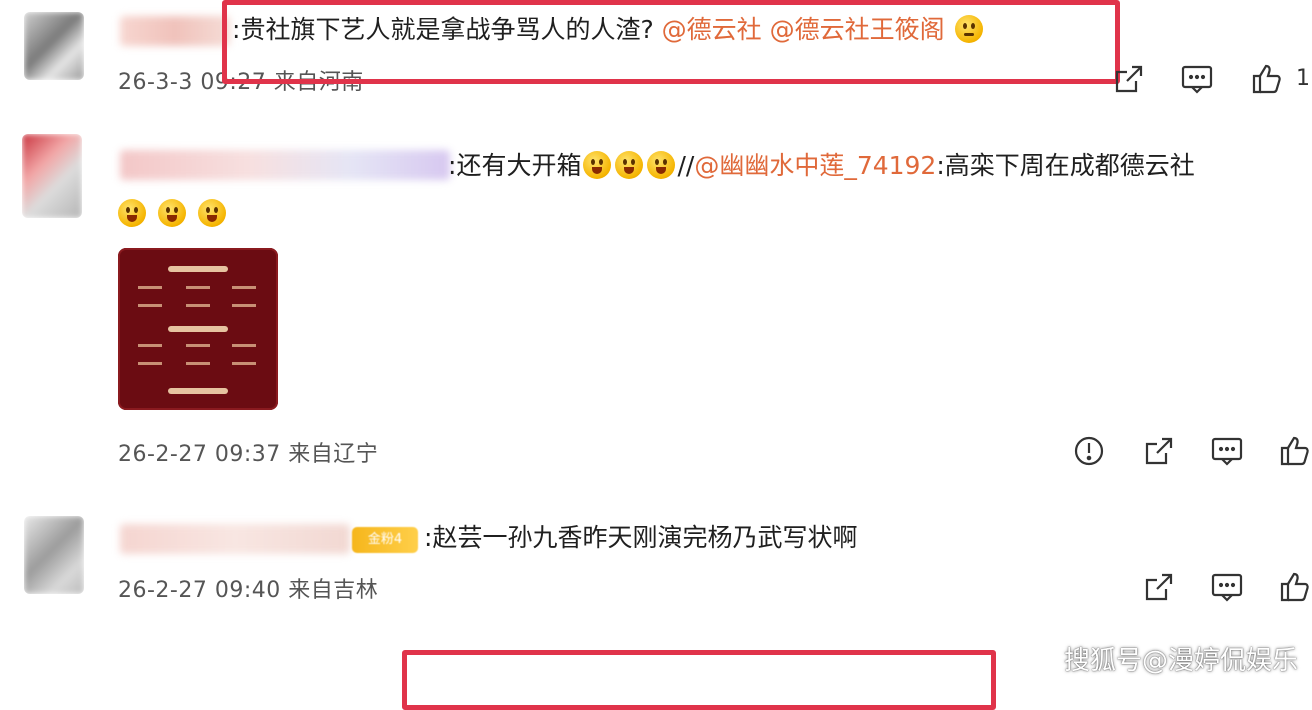  Describe the element at coordinates (1089, 451) in the screenshot. I see `report-icon` at that location.